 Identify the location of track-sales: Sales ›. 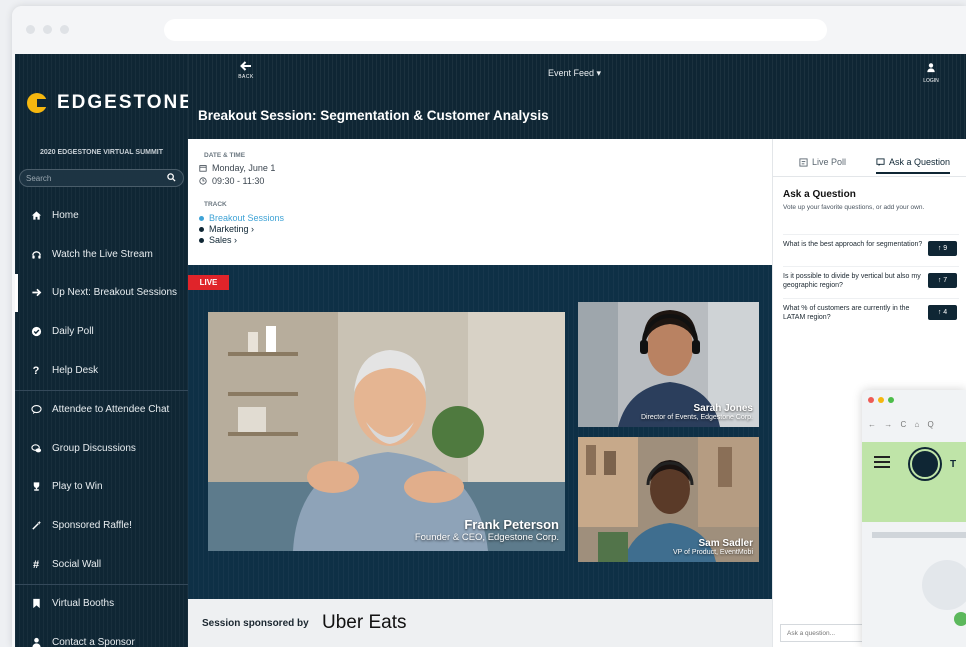
(218, 240).